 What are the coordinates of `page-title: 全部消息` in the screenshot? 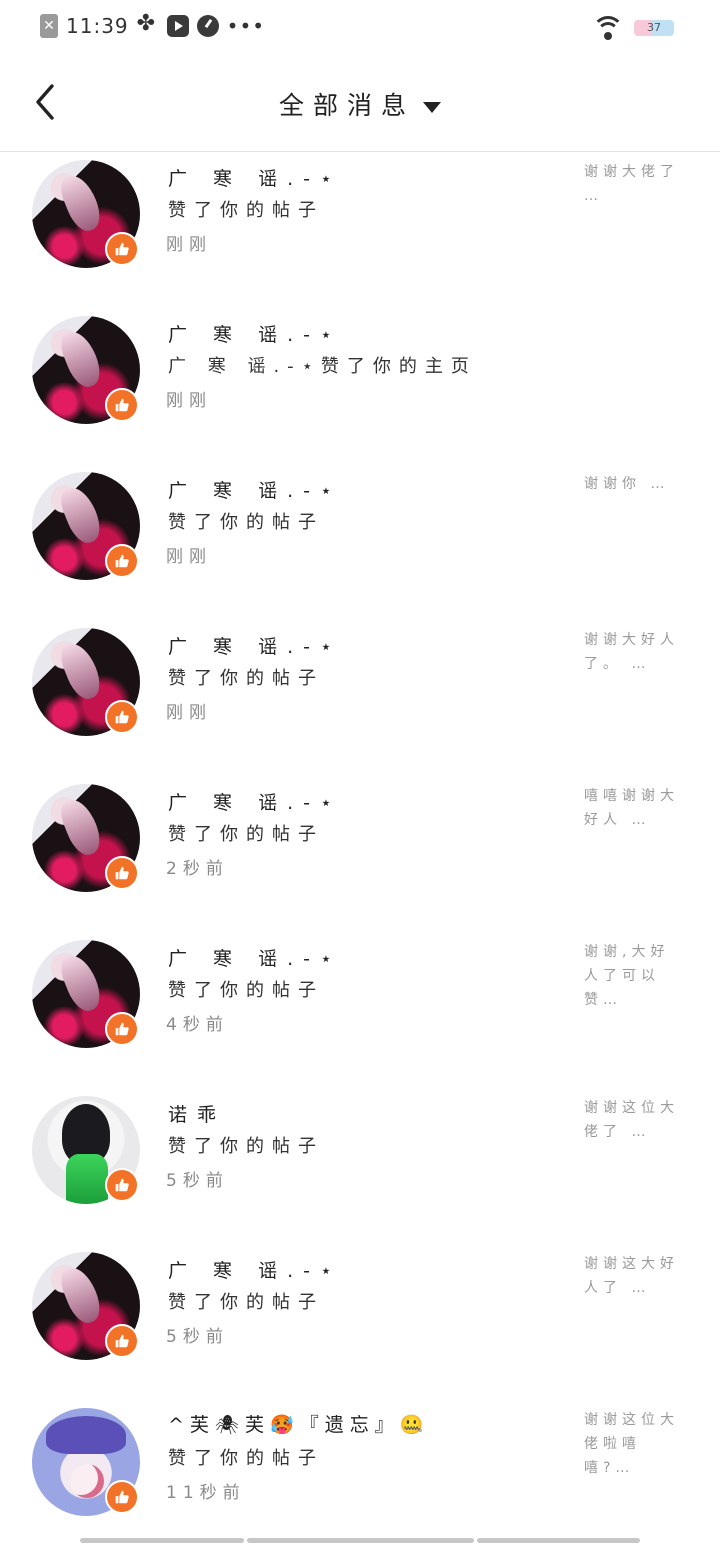 It's located at (346, 105).